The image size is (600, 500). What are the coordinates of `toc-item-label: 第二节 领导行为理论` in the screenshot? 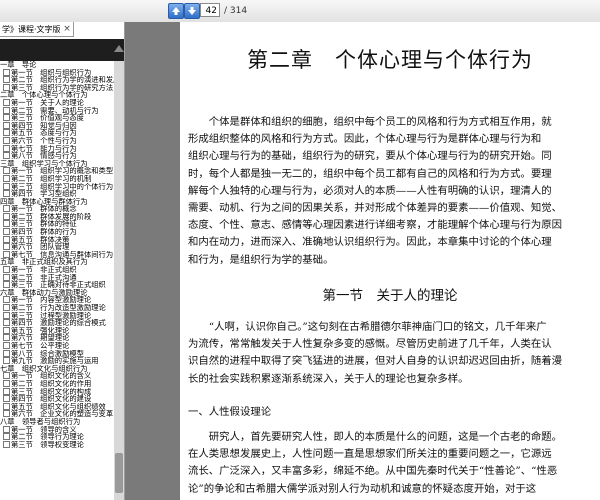 It's located at (47, 437).